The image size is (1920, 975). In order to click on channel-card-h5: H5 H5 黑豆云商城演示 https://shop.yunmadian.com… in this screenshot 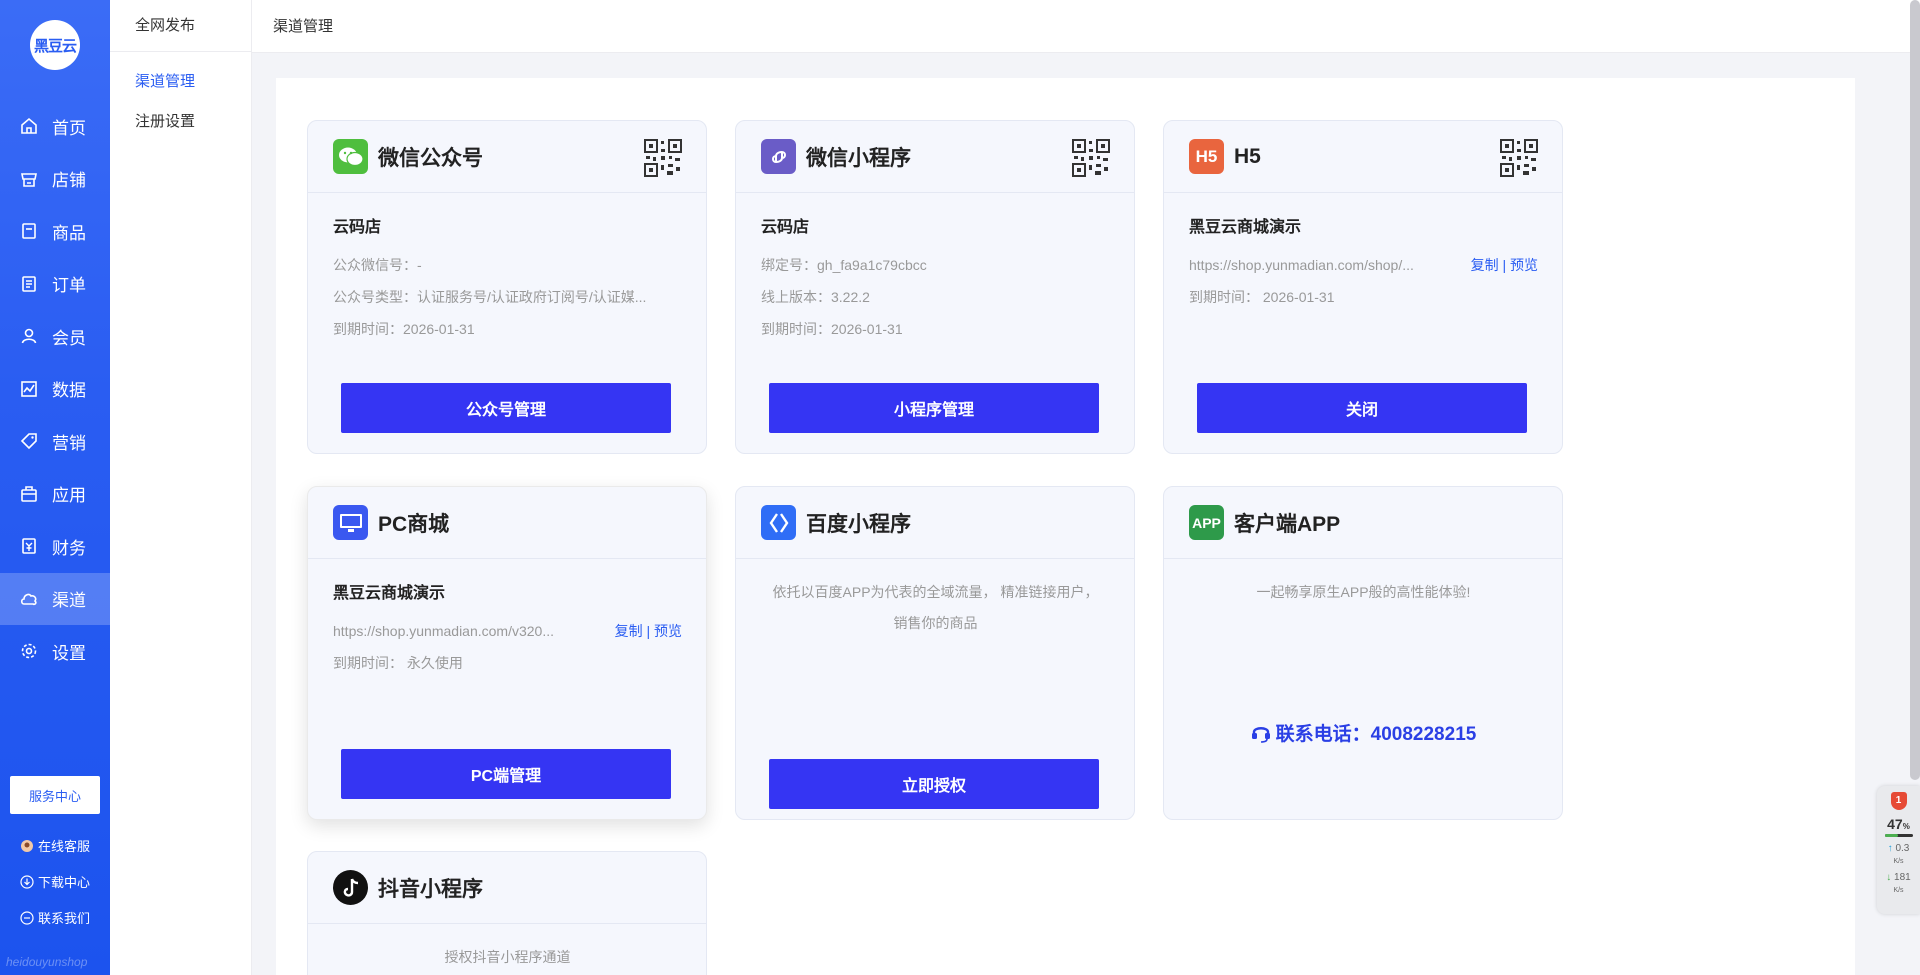, I will do `click(1363, 287)`.